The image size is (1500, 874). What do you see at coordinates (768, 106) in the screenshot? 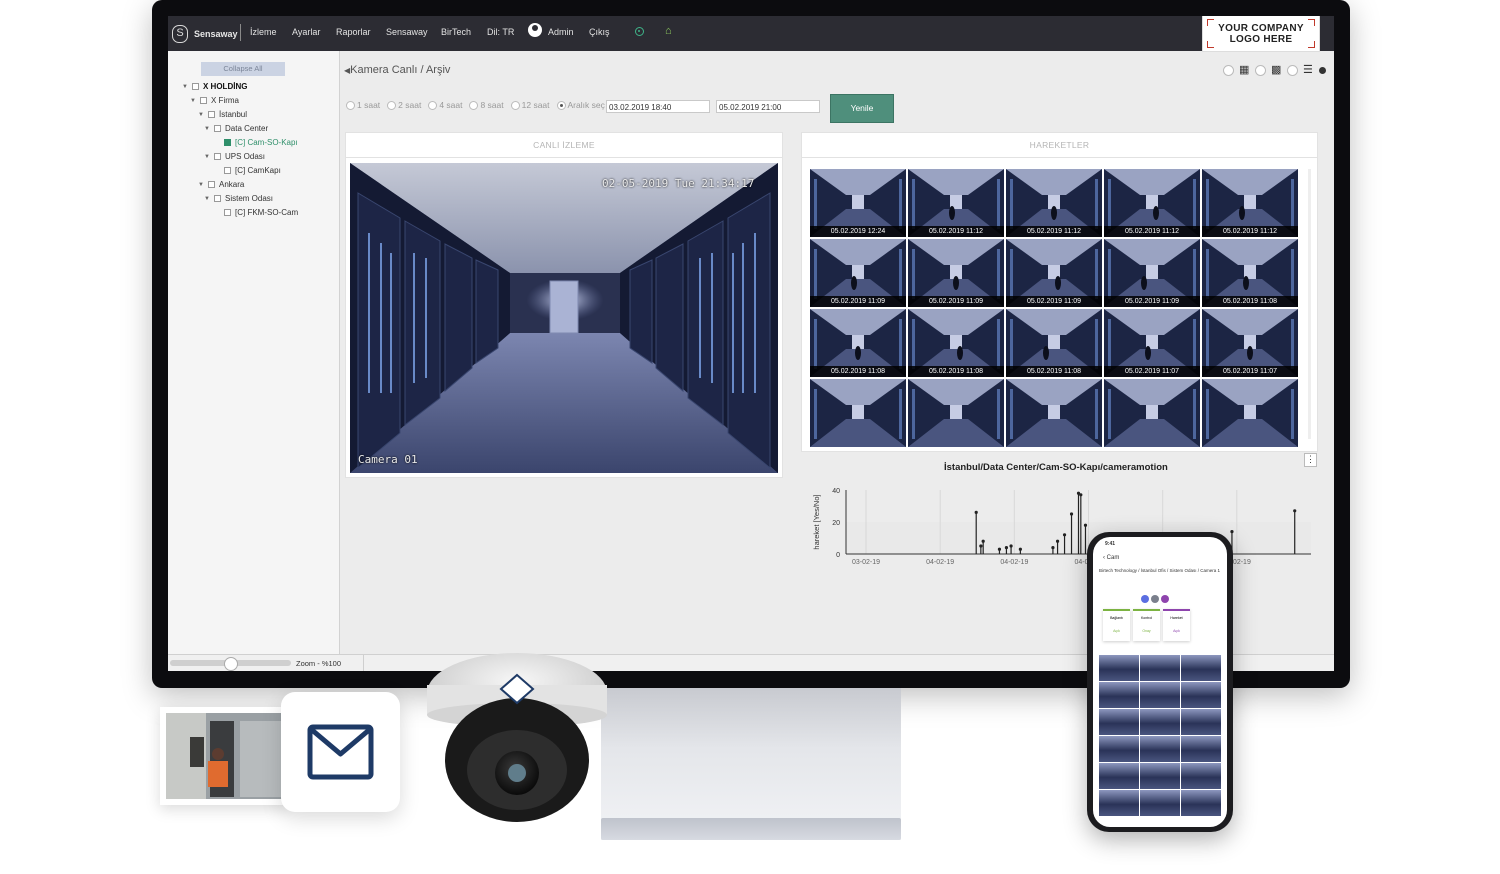
I see `date-to-input: 05.02.2019 21:00` at bounding box center [768, 106].